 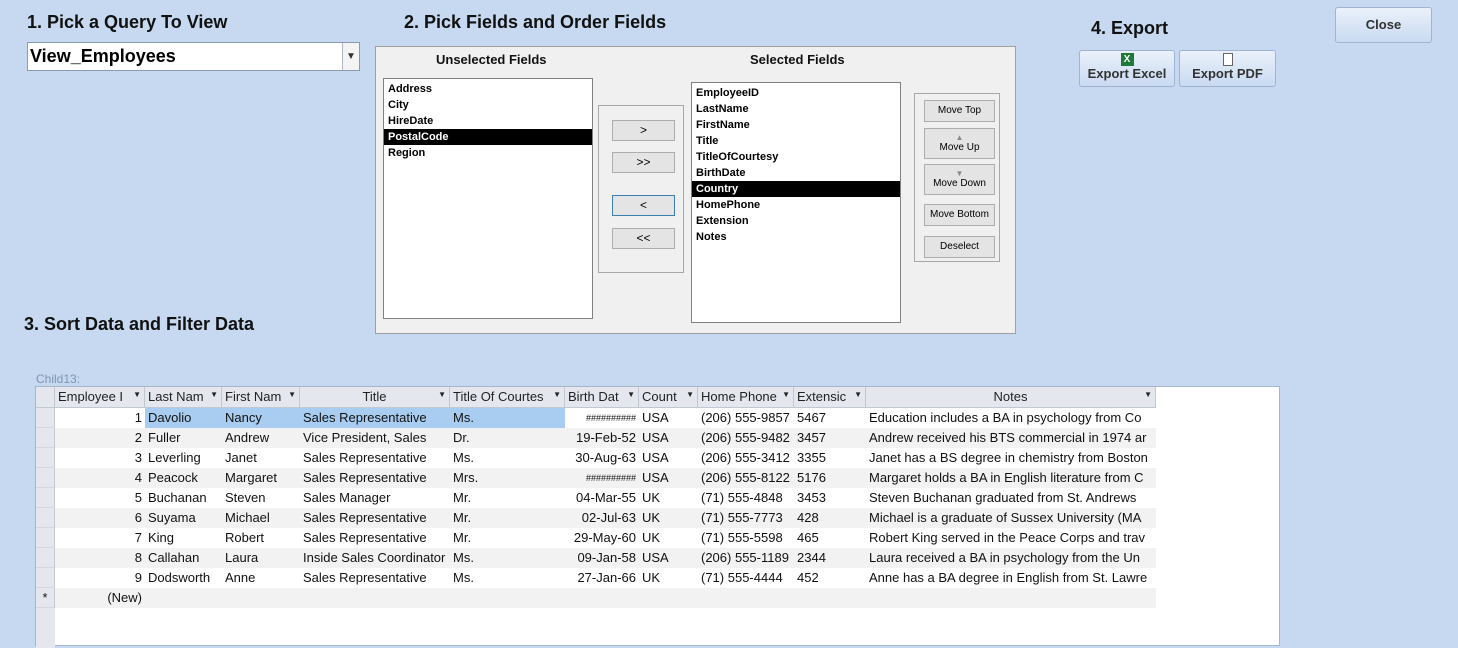 I want to click on table-cell: (71) 555-7773, so click(x=746, y=518).